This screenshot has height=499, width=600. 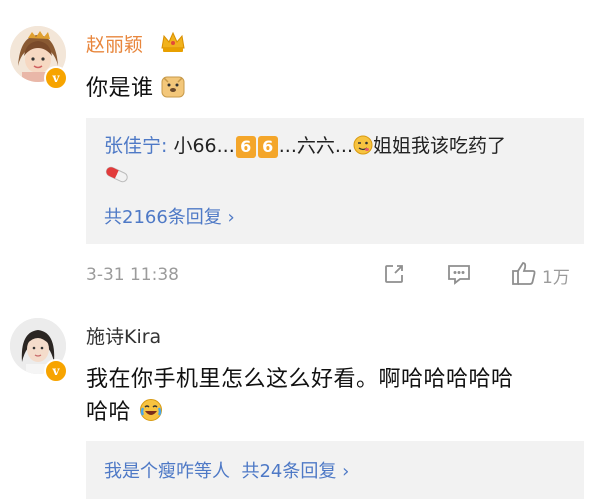 I want to click on like-count: 1万, so click(x=556, y=277).